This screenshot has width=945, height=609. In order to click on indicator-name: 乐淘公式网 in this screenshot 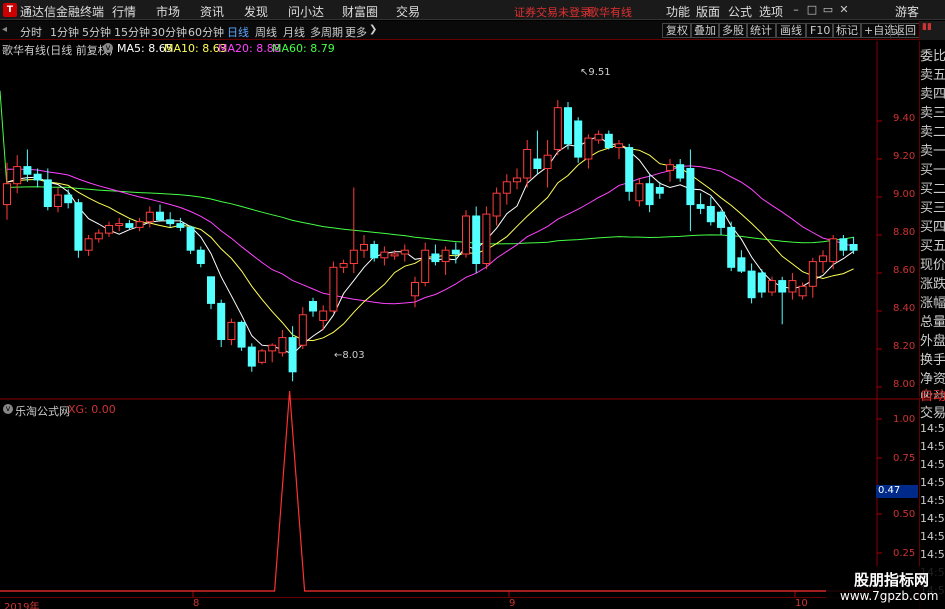, I will do `click(42, 411)`.